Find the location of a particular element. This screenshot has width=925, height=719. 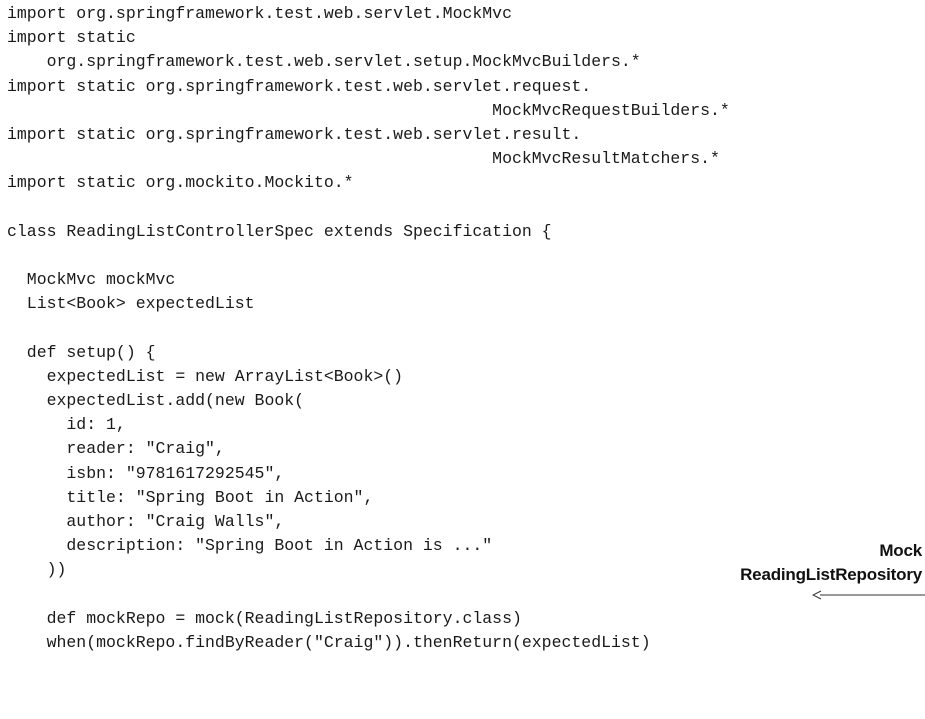

code-line: expectedList.add(new Book( is located at coordinates (156, 400).